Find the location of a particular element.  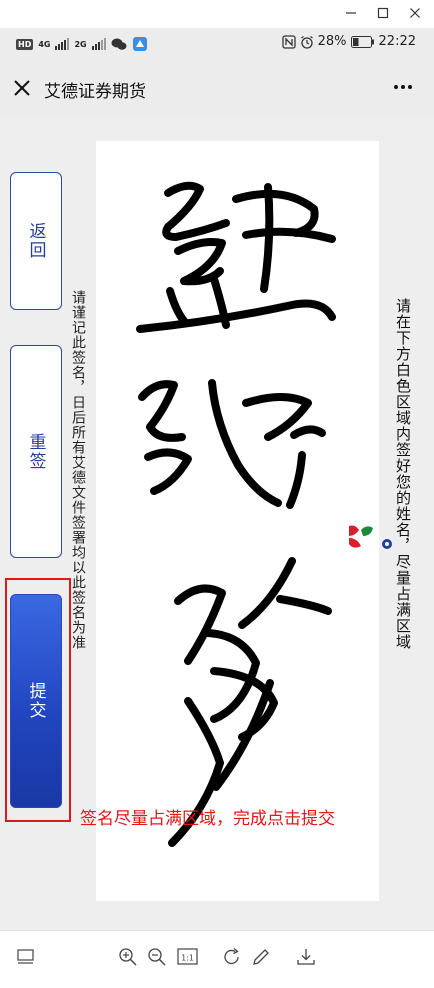

resign-button: 重签 is located at coordinates (36, 451).